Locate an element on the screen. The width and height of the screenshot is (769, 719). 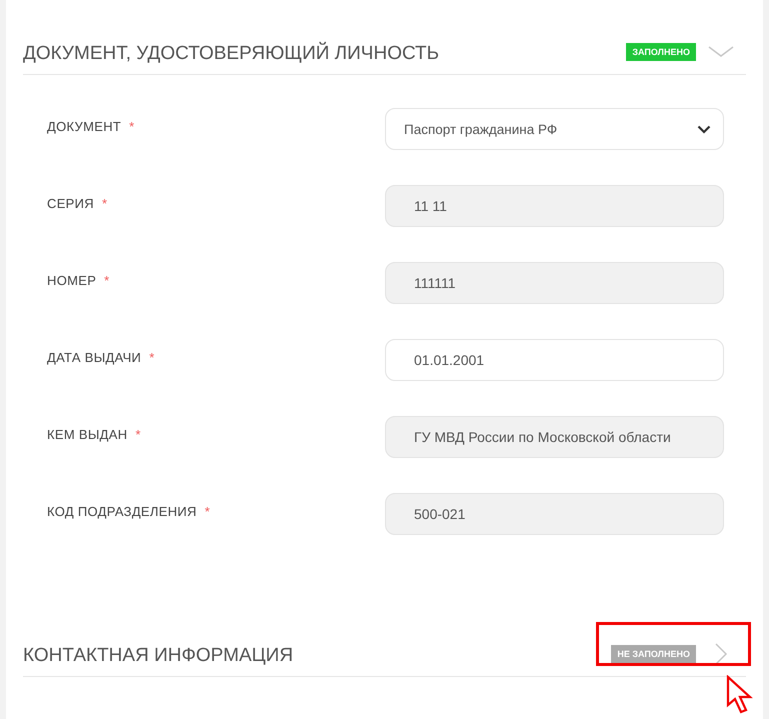
field-label: ДОКУМЕНТ is located at coordinates (84, 126).